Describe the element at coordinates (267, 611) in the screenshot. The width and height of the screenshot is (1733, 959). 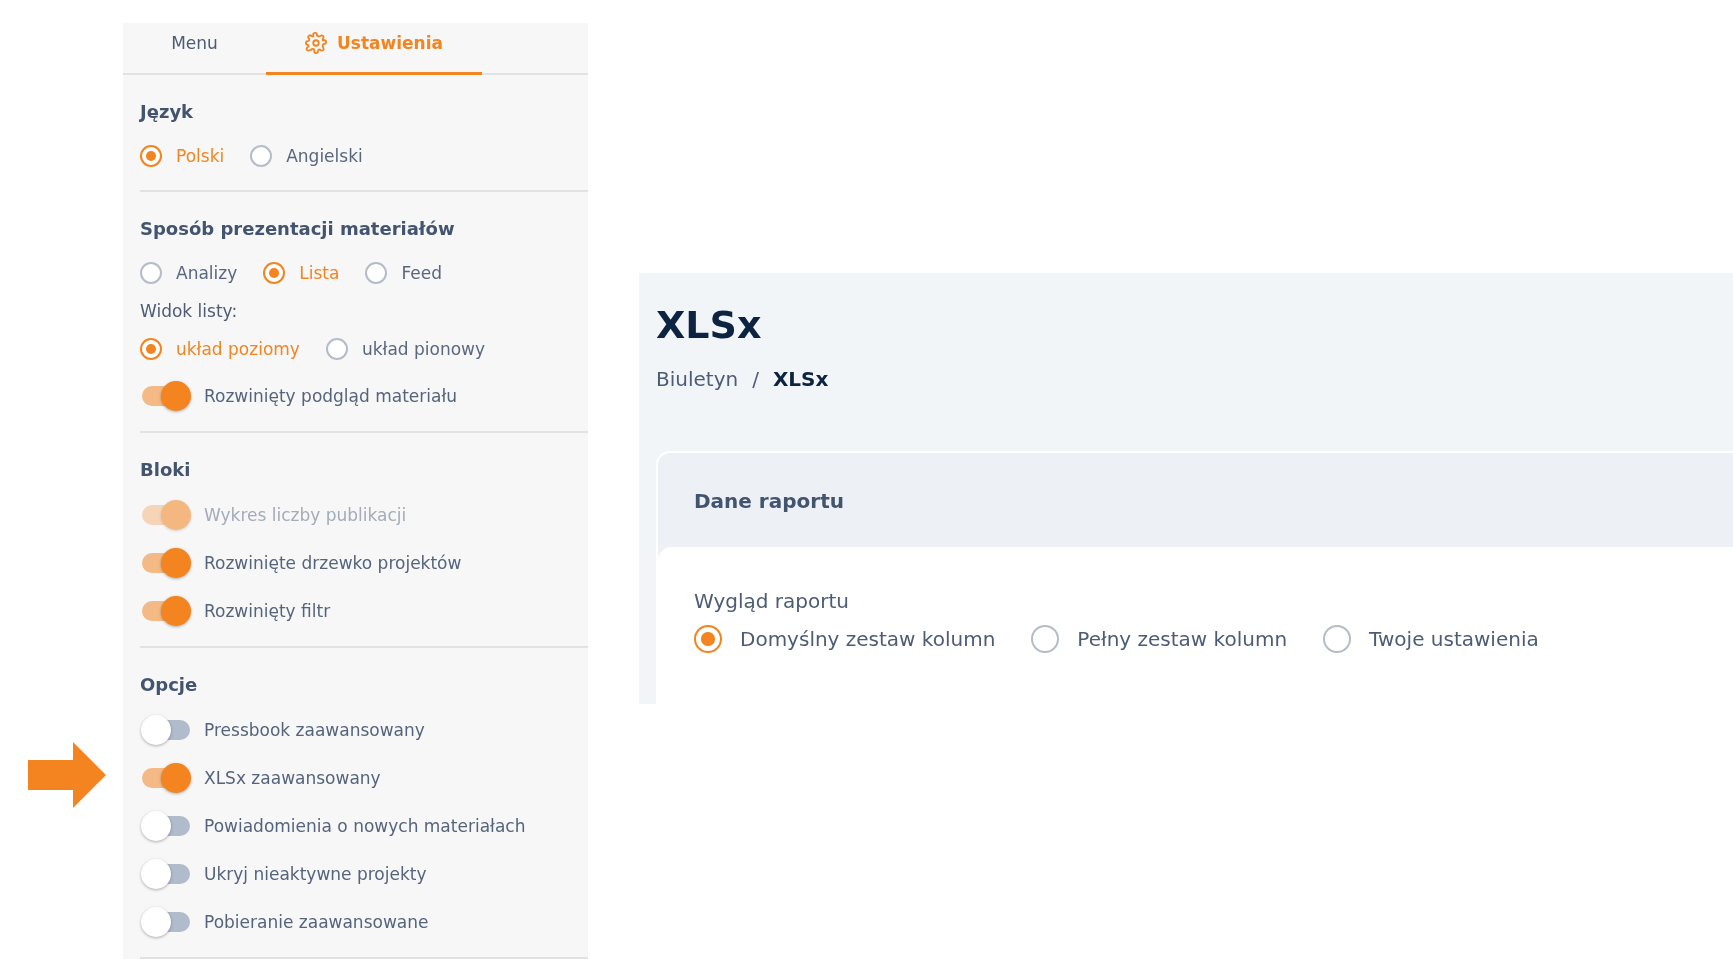
I see `toggle-label: Rozwinięty filtr` at that location.